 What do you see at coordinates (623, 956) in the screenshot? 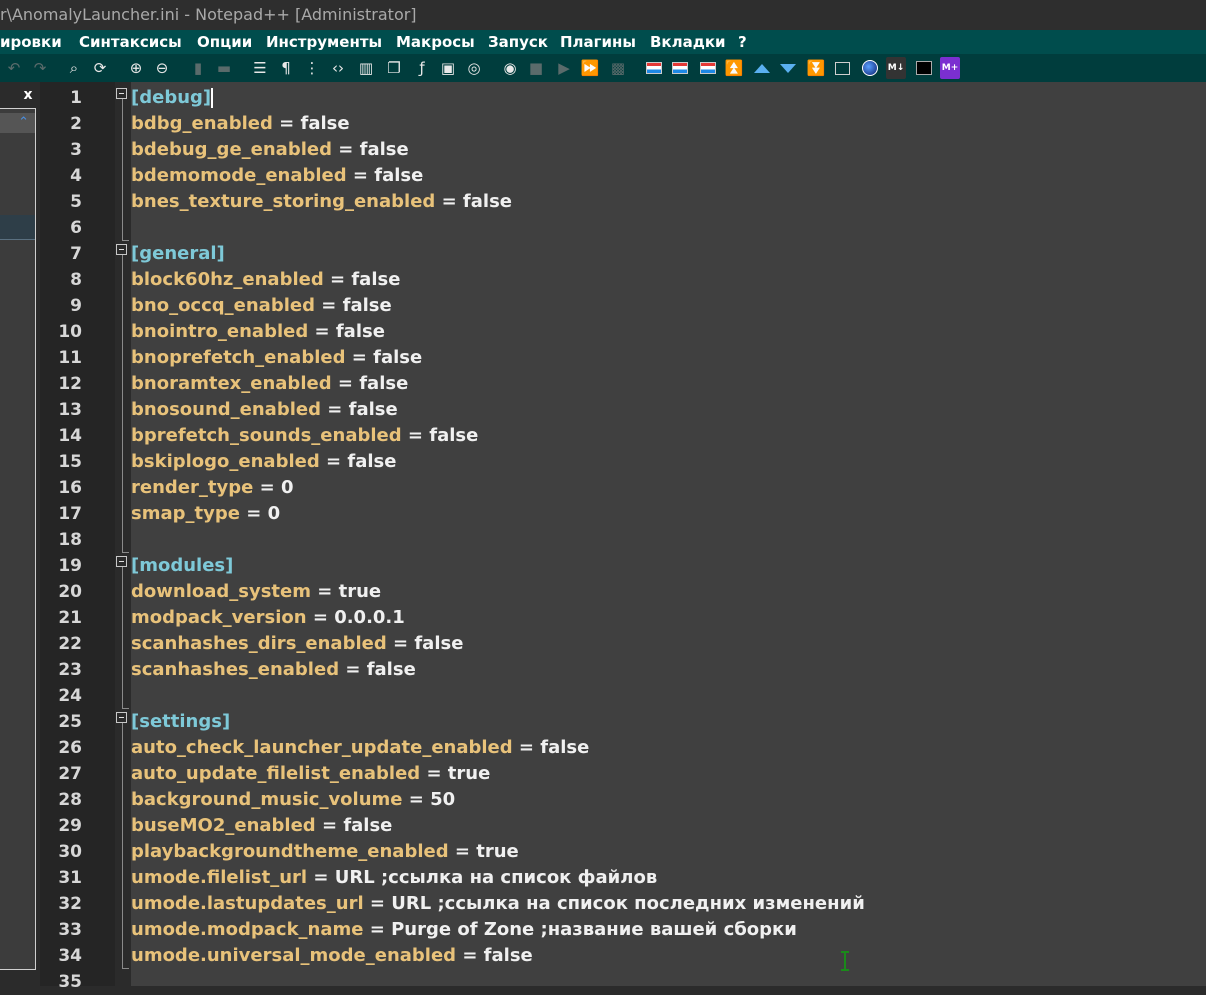
I see `code-line: 34 umode.universal_mode_enabled = false` at bounding box center [623, 956].